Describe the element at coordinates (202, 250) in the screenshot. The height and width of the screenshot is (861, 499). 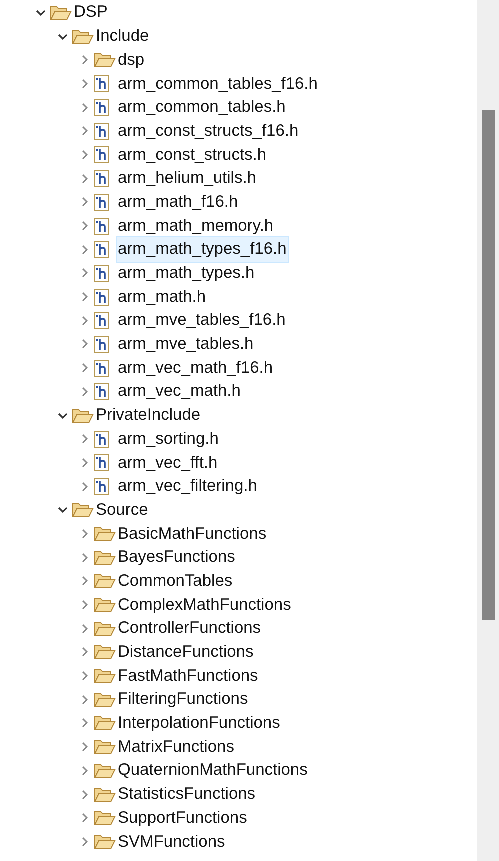
I see `file-item: arm_math_types_f16.h` at that location.